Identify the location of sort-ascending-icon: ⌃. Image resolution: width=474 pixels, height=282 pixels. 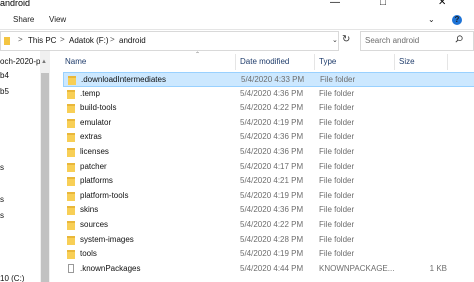
(198, 55).